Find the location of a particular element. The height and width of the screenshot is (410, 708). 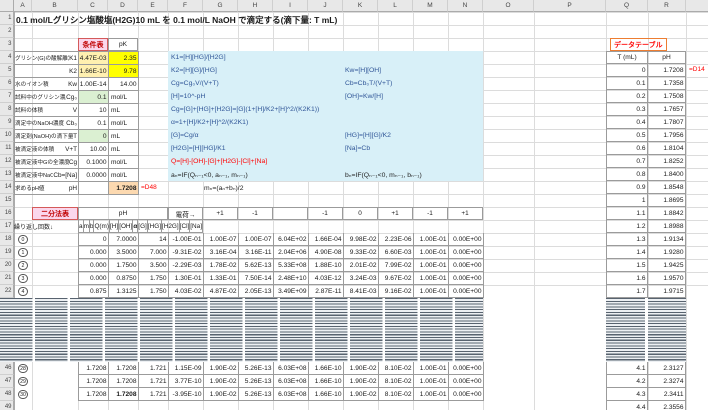

cell-g: 1.66E-10 is located at coordinates (326, 368).